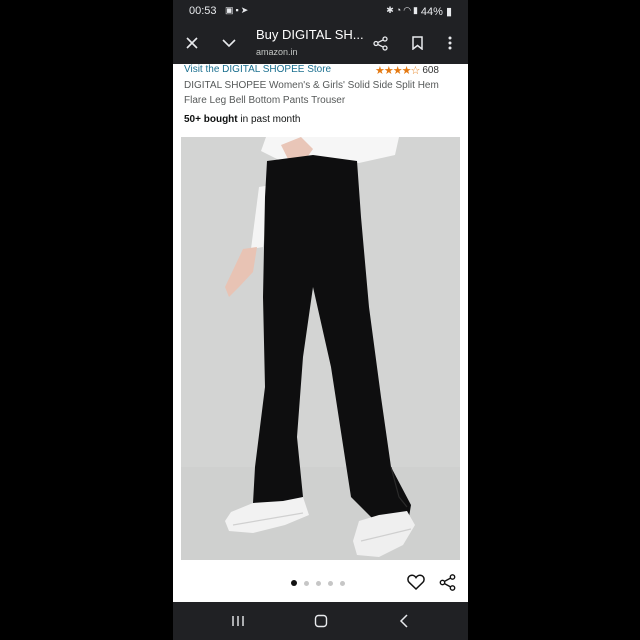  I want to click on telegram-icon: ➤, so click(245, 10).